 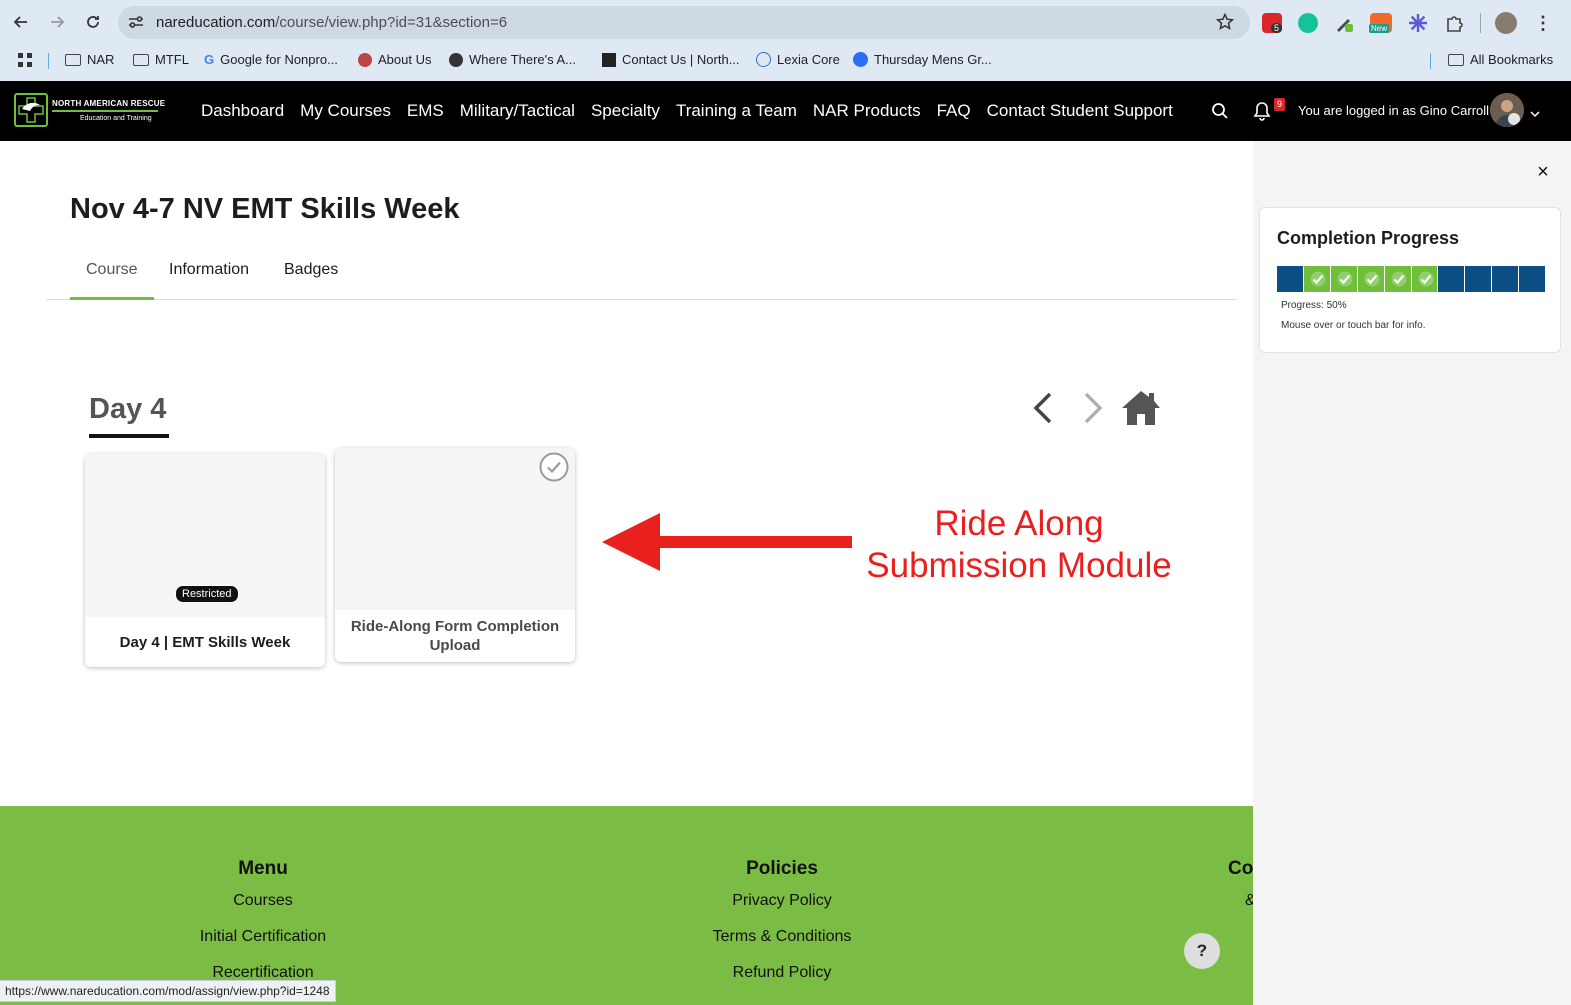 What do you see at coordinates (1507, 110) in the screenshot?
I see `user-avatar` at bounding box center [1507, 110].